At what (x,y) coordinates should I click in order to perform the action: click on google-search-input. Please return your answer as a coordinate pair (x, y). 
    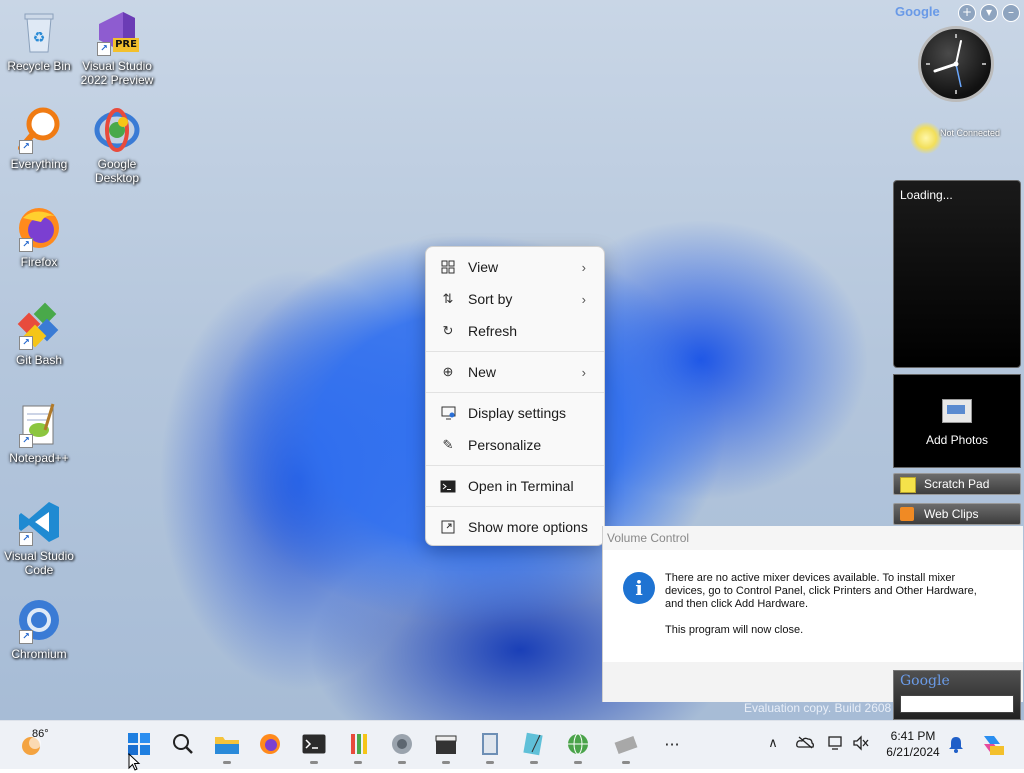
    Looking at the image, I should click on (957, 704).